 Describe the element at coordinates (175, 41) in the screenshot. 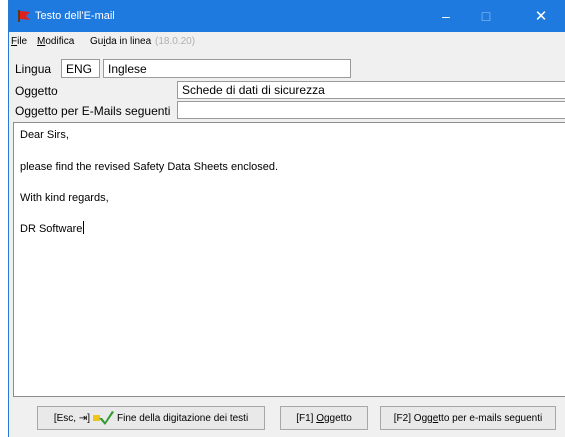

I see `version-label: (18.0.20)` at that location.